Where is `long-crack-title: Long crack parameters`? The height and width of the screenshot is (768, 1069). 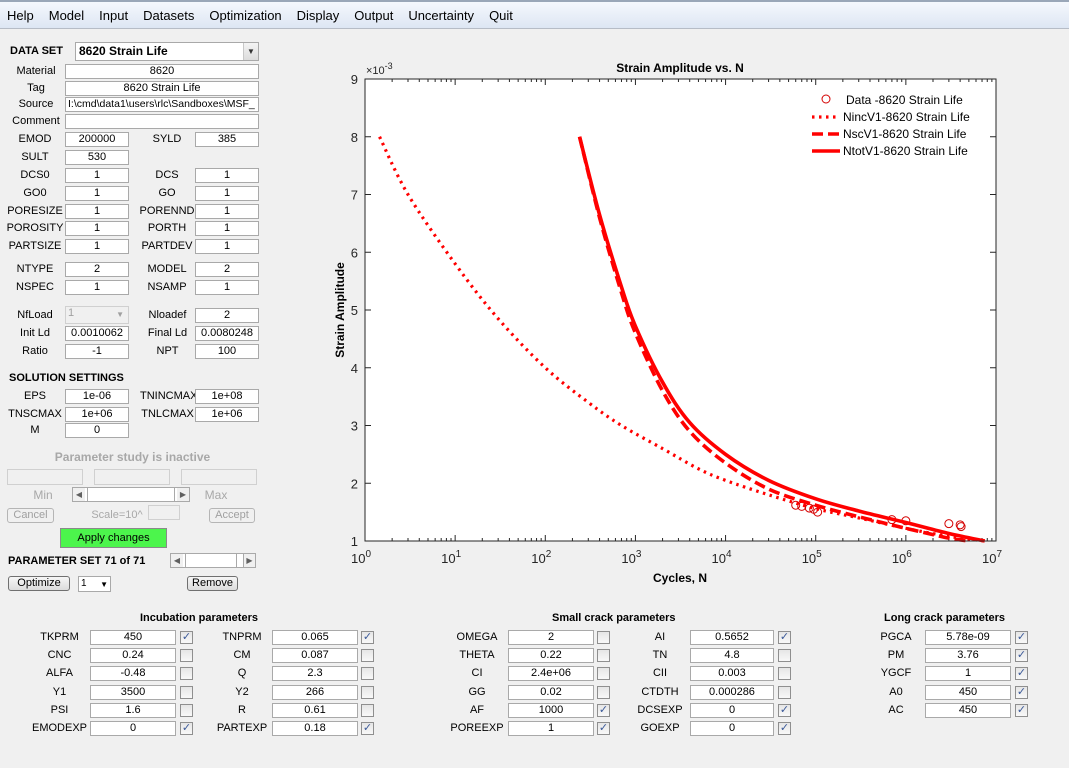
long-crack-title: Long crack parameters is located at coordinates (945, 618).